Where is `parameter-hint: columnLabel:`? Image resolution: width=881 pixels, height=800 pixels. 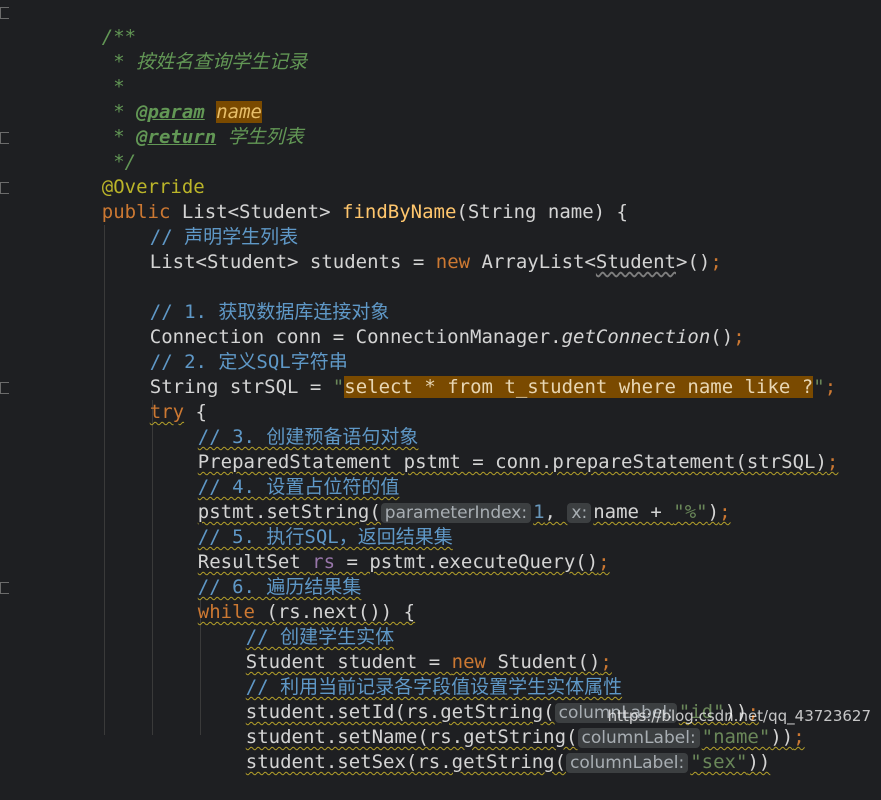
parameter-hint: columnLabel: is located at coordinates (627, 763).